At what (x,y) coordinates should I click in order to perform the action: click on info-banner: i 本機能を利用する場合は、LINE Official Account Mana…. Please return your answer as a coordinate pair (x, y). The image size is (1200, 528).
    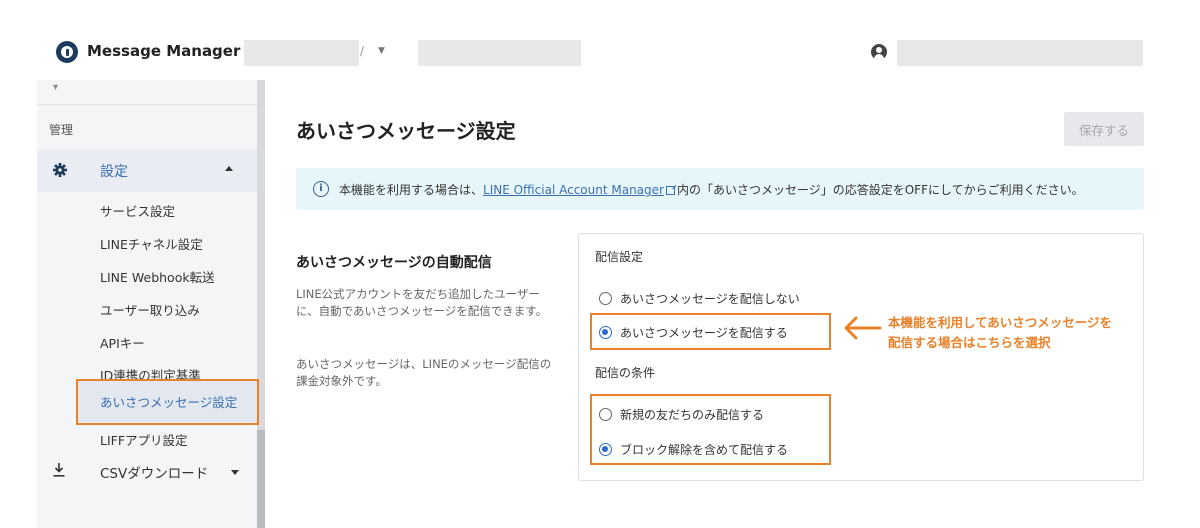
    Looking at the image, I should click on (720, 189).